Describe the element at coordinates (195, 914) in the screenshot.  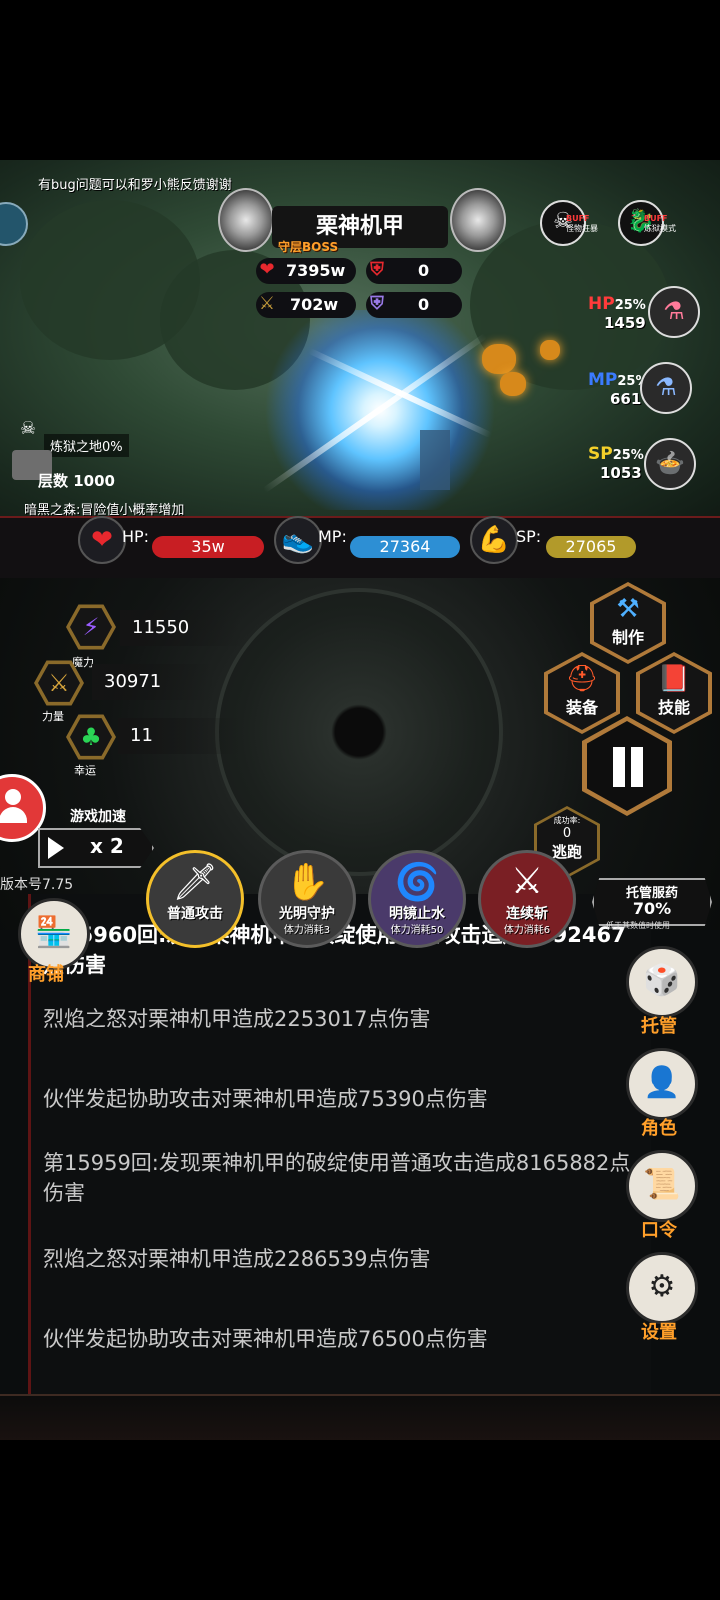
I see `skill-name: 普通攻击` at that location.